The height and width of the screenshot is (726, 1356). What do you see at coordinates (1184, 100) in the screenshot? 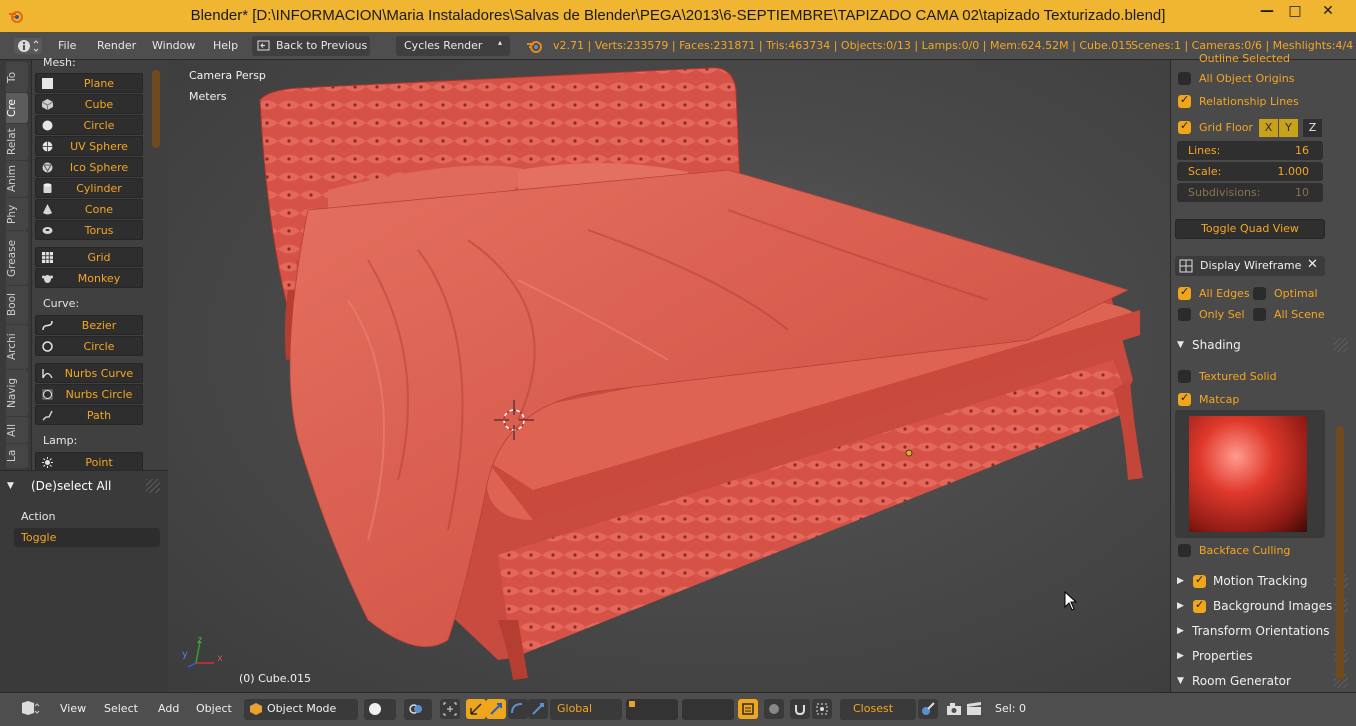
I see `relationship-lines-checkbox` at bounding box center [1184, 100].